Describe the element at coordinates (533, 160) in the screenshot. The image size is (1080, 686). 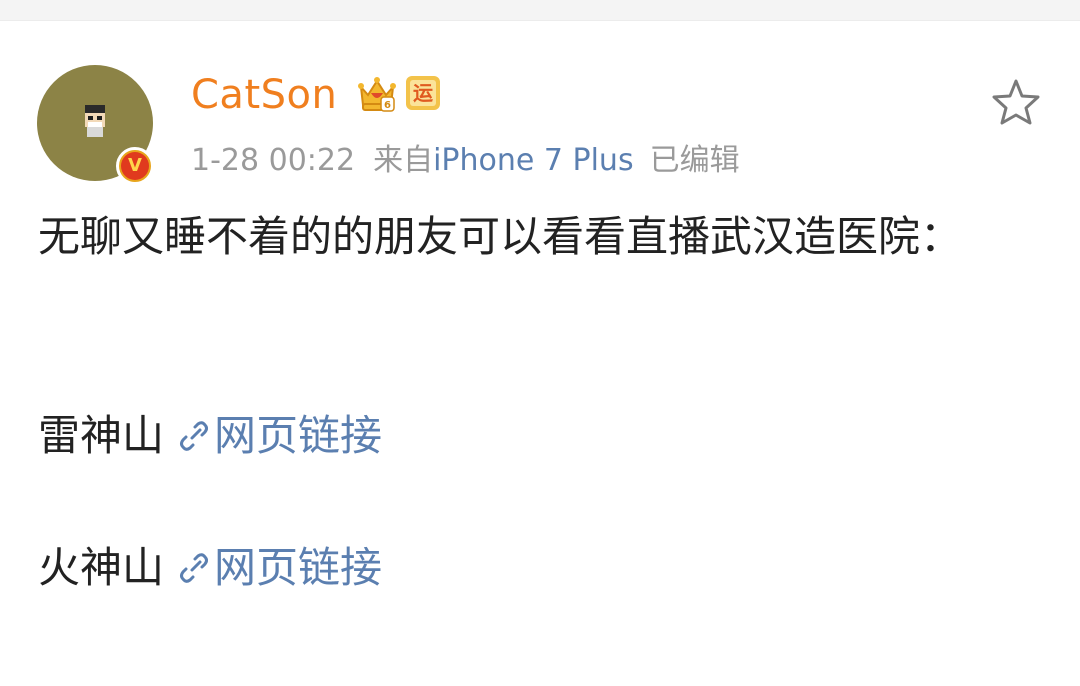
I see `source-device-link: iPhone 7 Plus` at that location.